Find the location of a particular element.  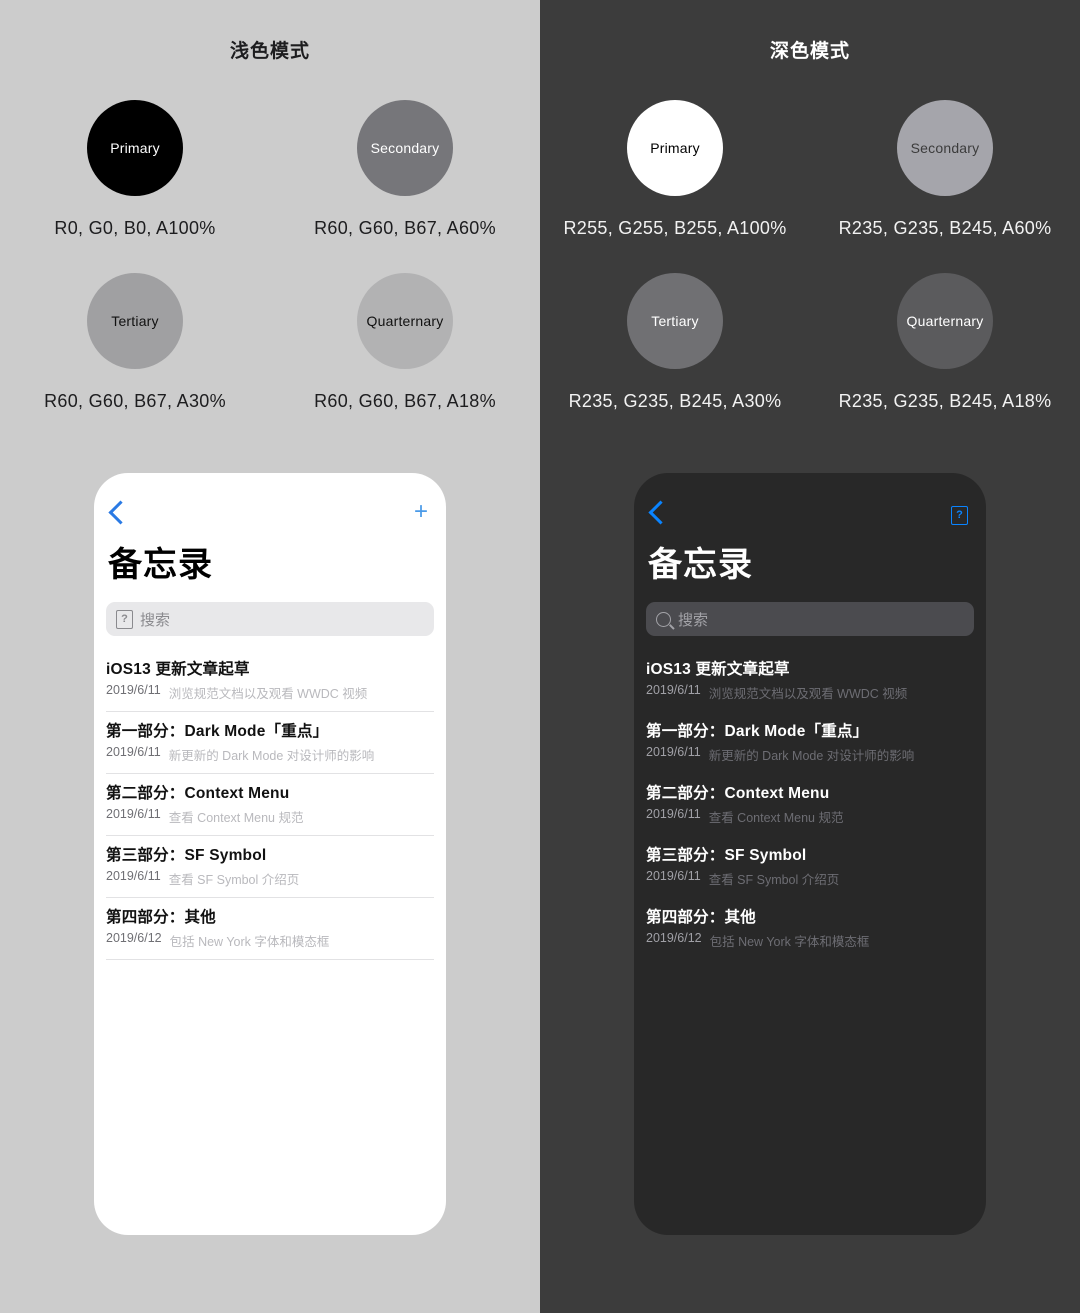

swatch-cell-secondary: Secondary R235, G235, B245, A60% is located at coordinates (945, 169).